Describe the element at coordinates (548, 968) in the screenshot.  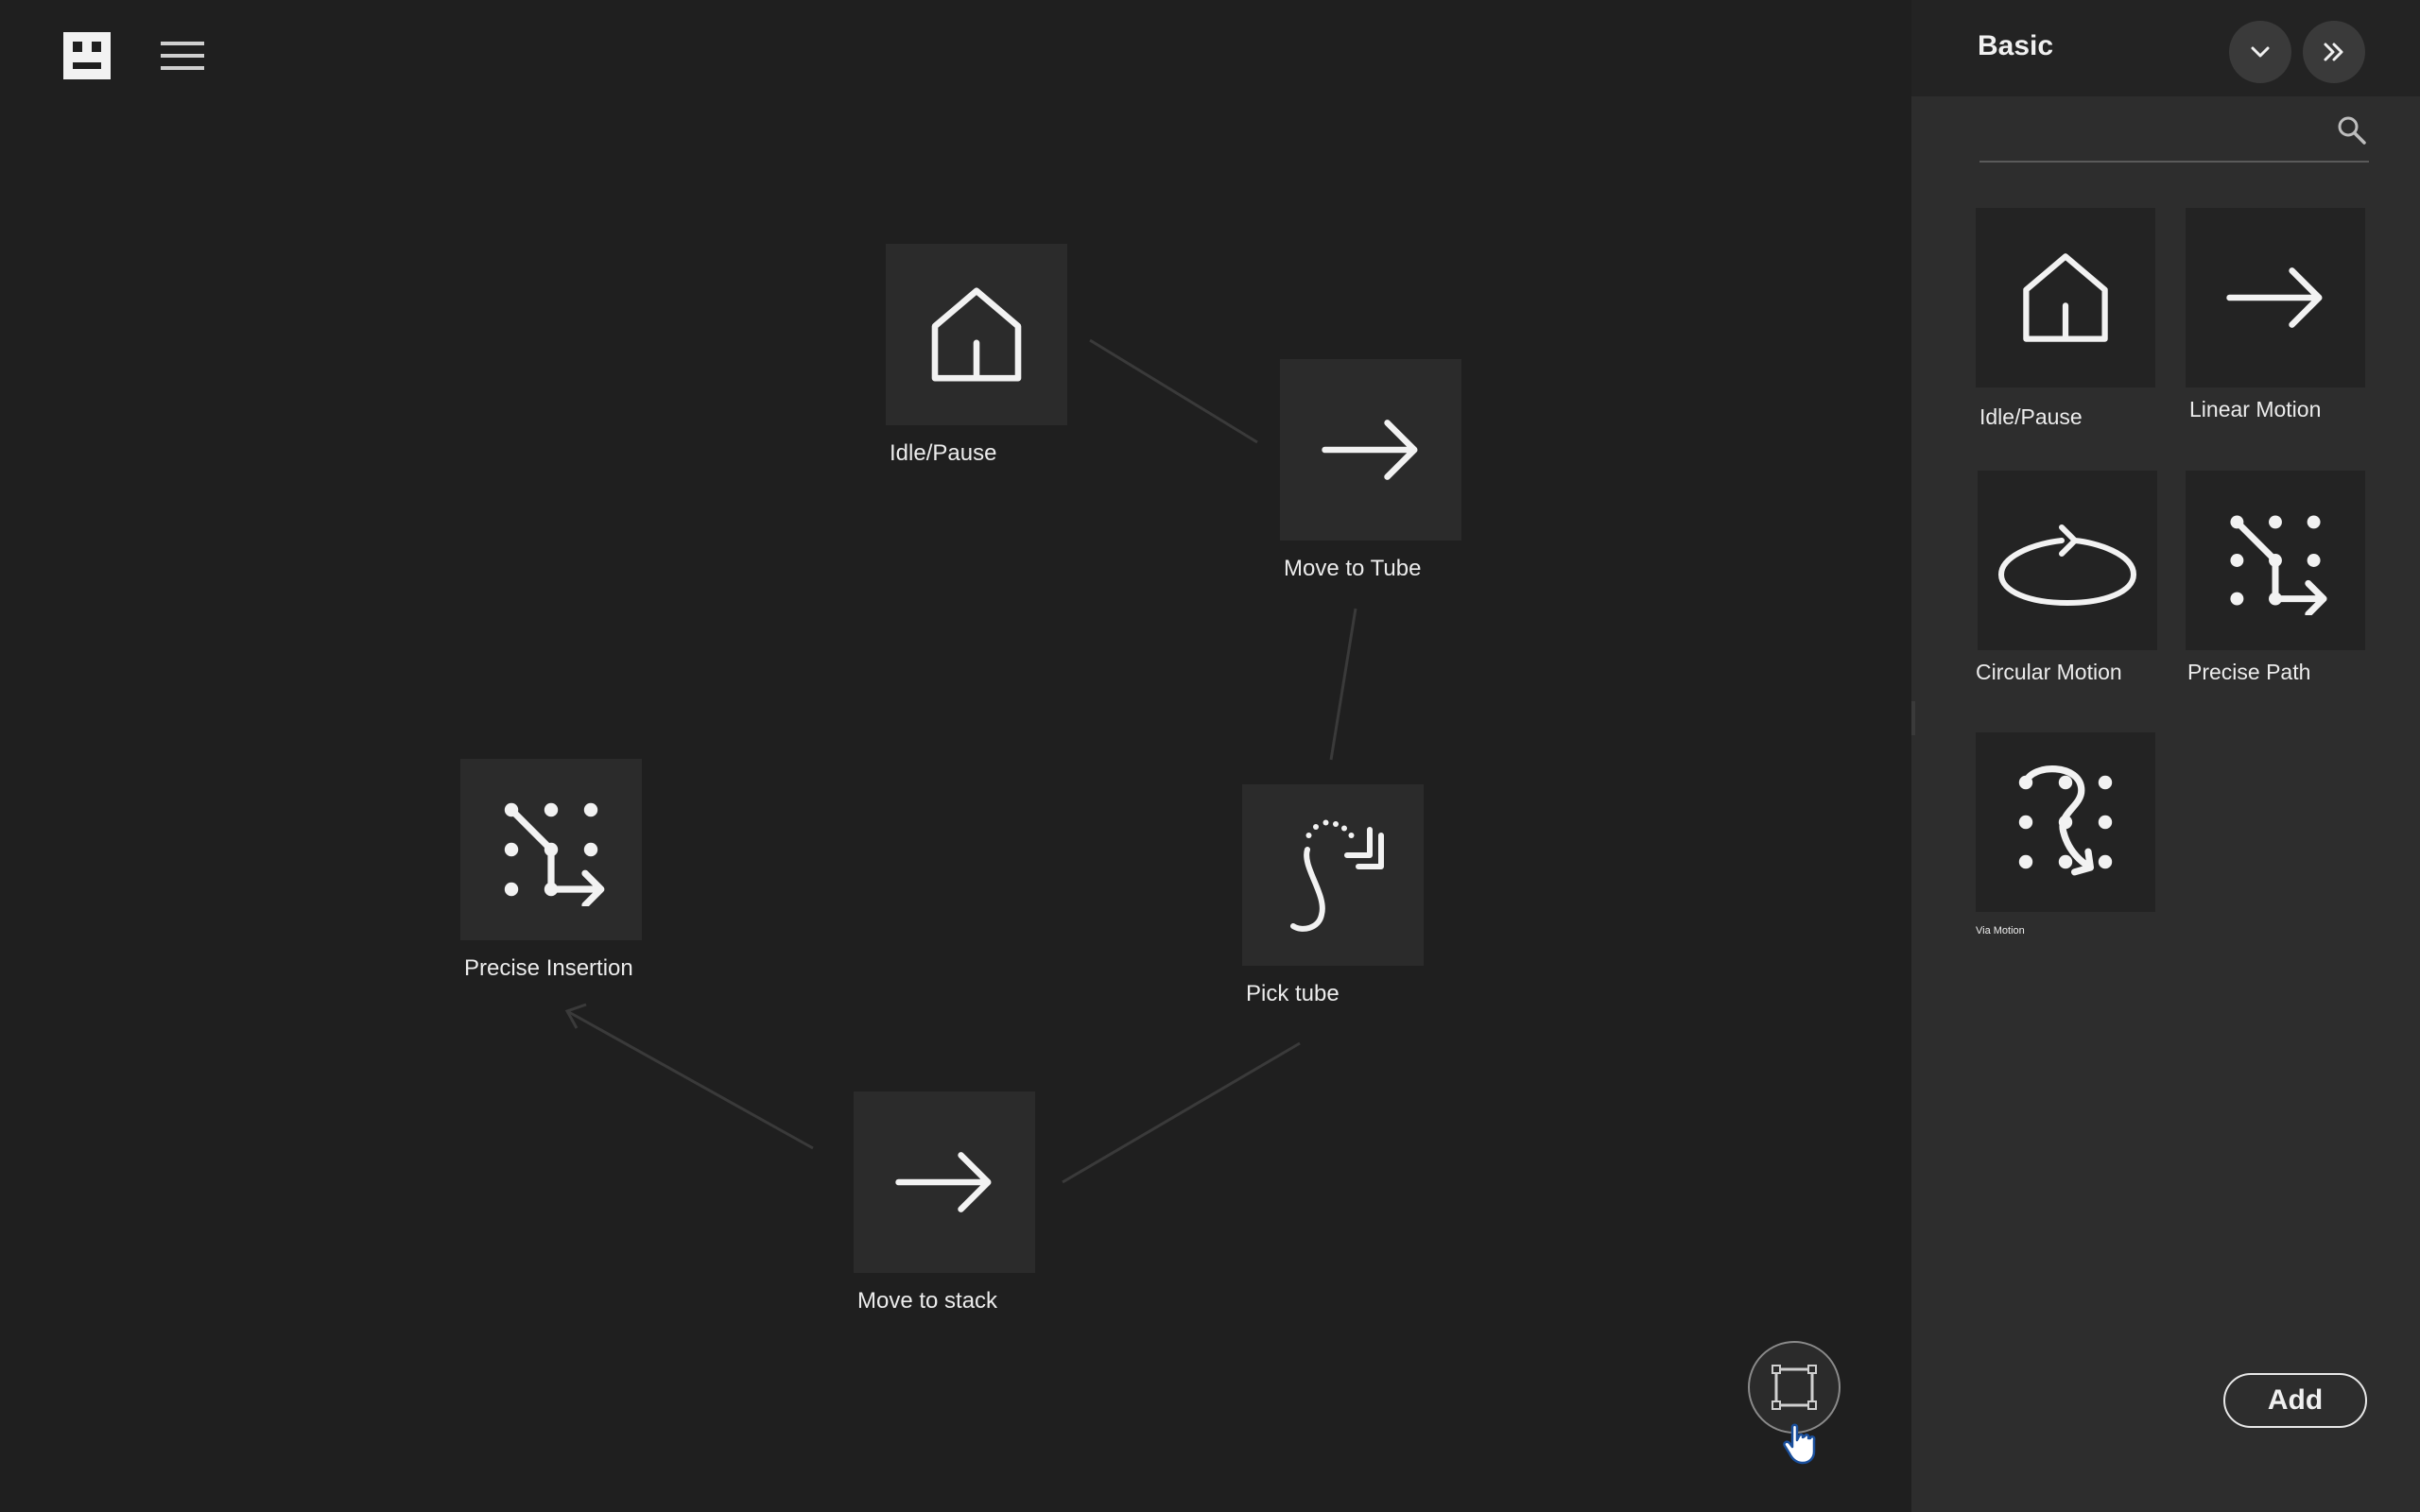
I see `node-label: Precise Insertion` at that location.